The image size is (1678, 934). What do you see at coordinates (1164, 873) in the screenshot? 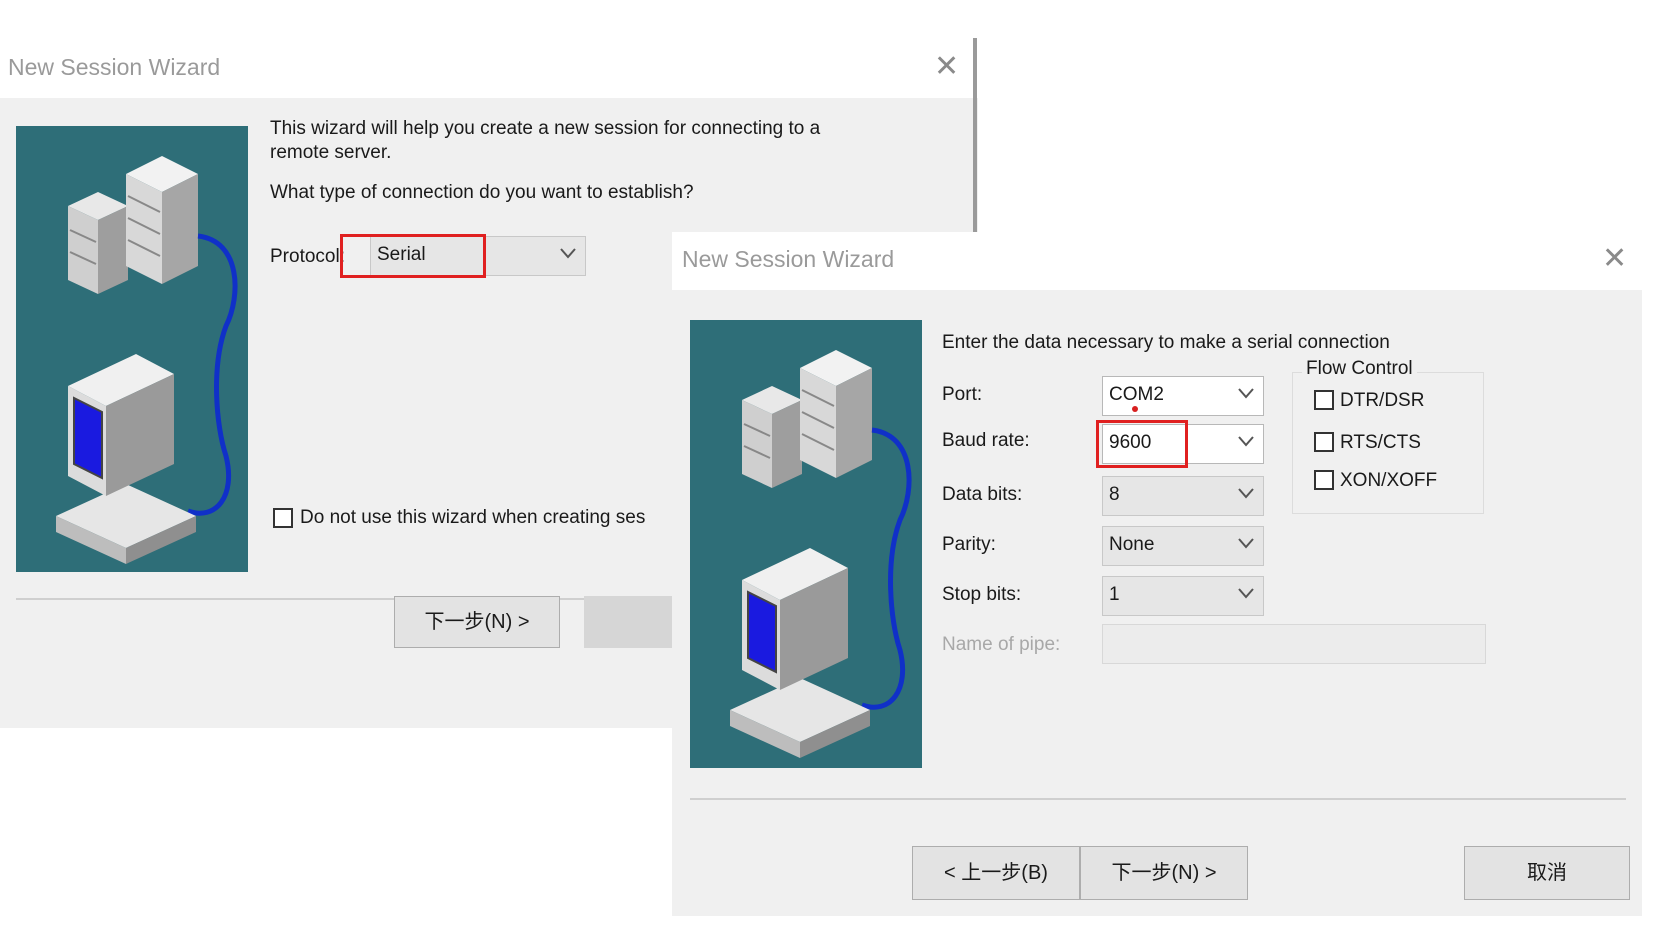
I see `dialog-2-next-button: 下一步(N) >` at bounding box center [1164, 873].